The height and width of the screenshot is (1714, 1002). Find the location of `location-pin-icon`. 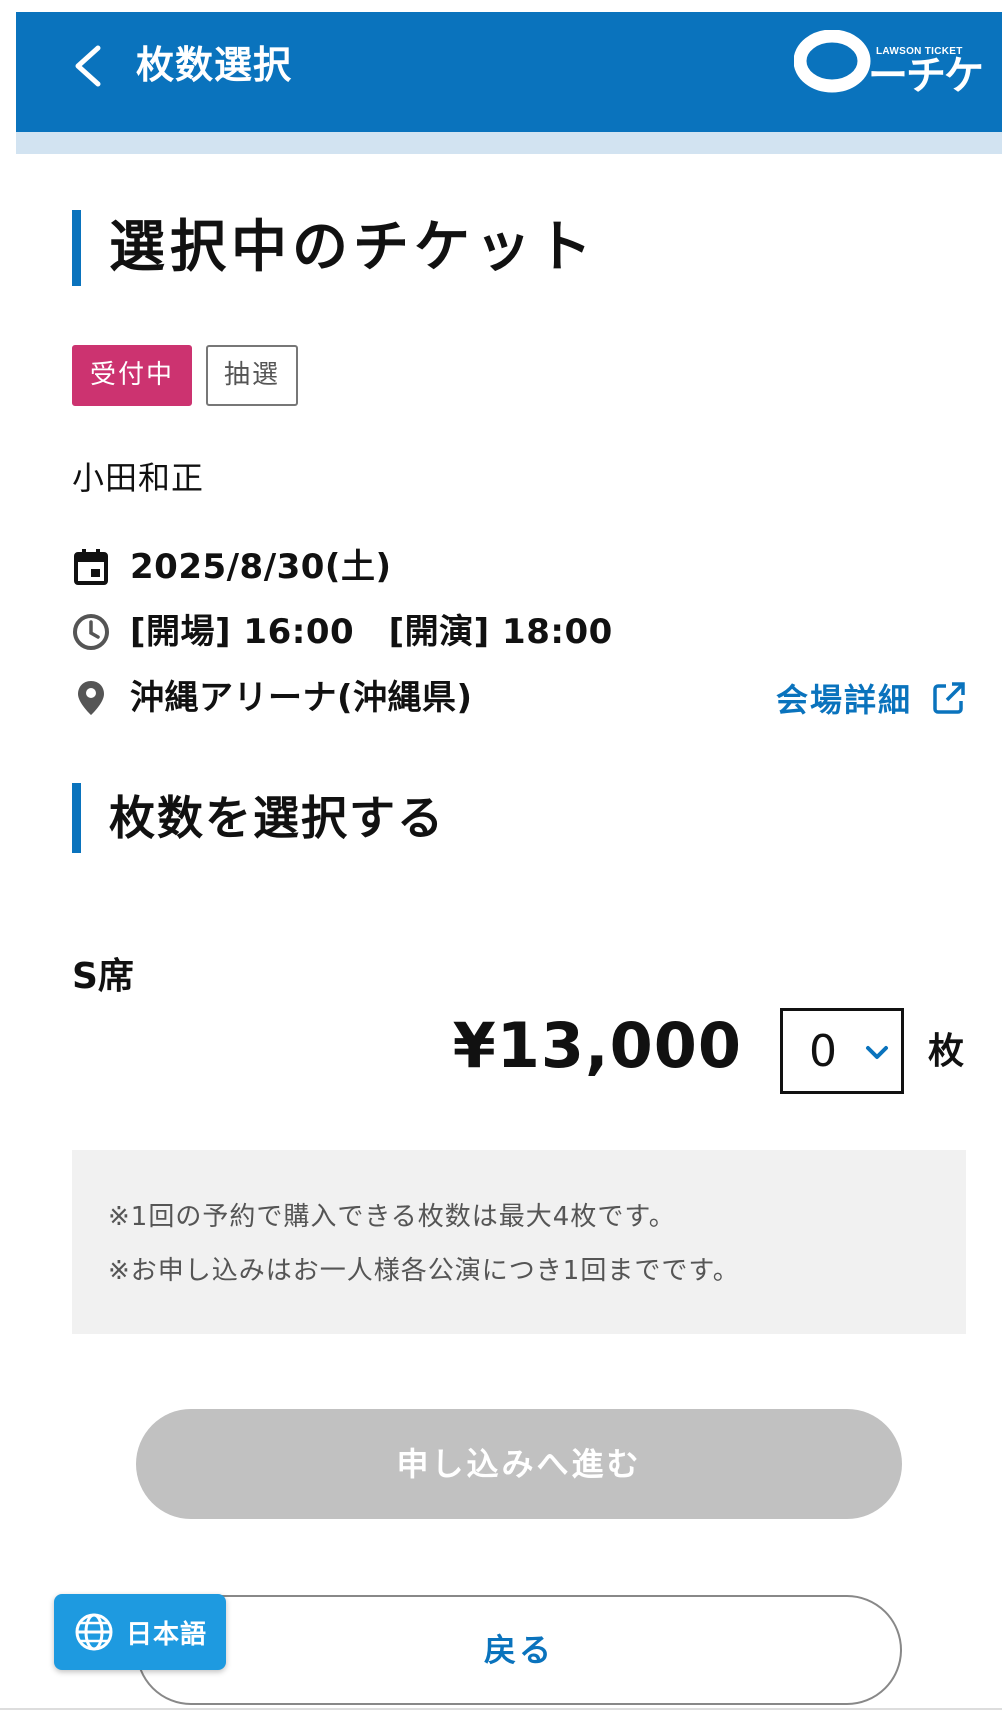

location-pin-icon is located at coordinates (91, 698).